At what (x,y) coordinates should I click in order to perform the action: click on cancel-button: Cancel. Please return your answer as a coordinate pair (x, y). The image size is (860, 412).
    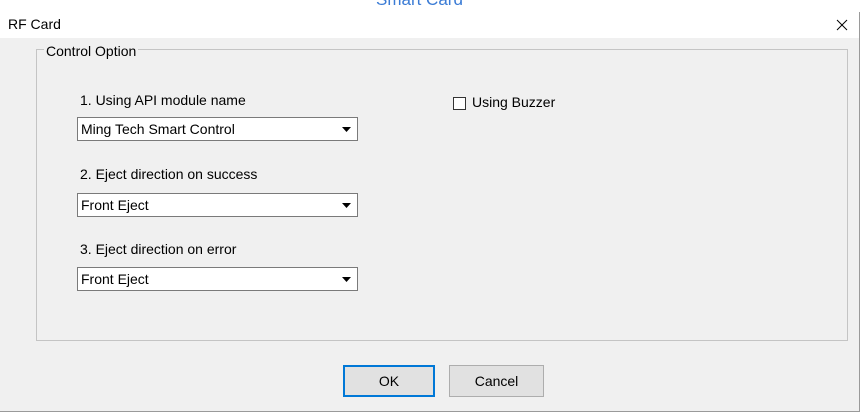
    Looking at the image, I should click on (496, 381).